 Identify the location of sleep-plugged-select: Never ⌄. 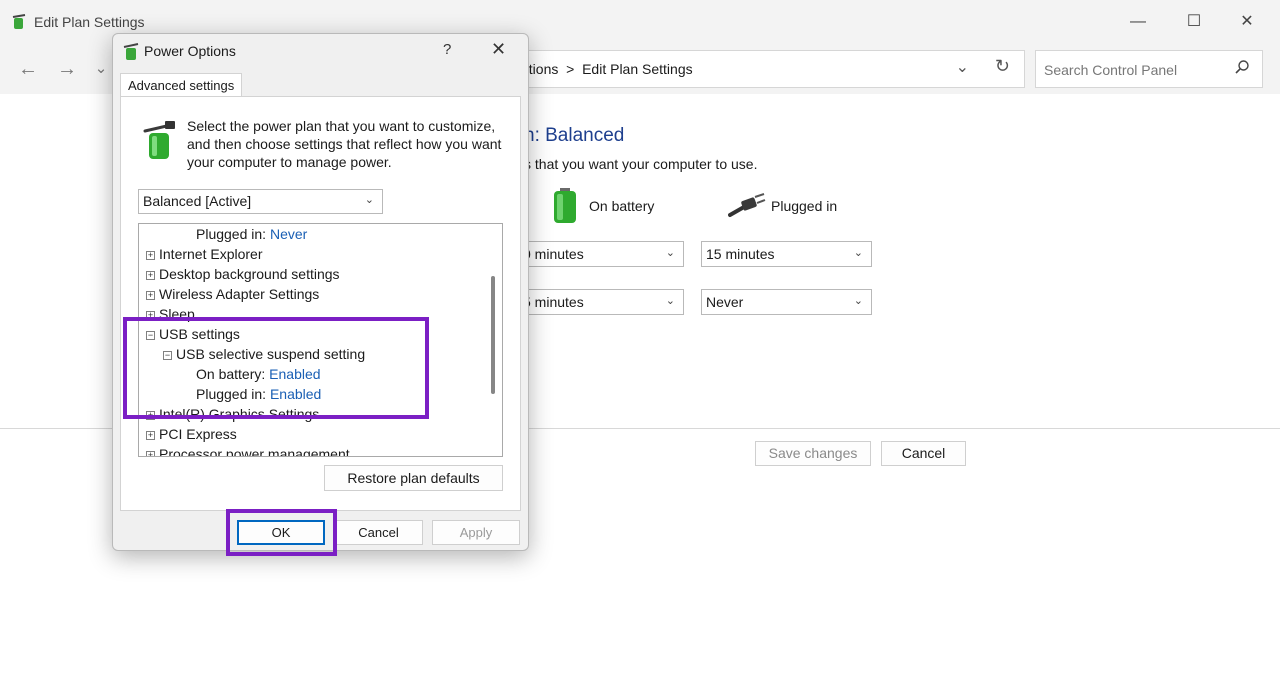
(786, 302).